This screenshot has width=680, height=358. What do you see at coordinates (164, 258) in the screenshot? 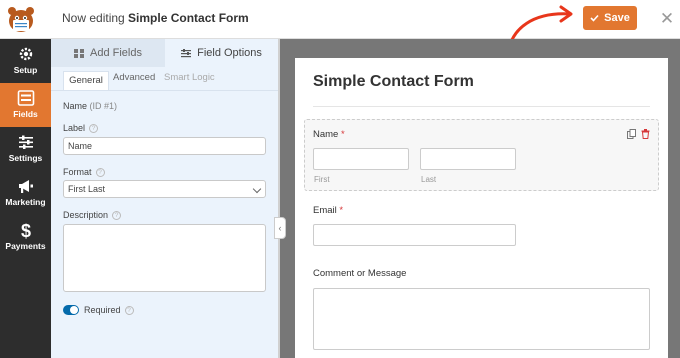
I see `description-textarea` at bounding box center [164, 258].